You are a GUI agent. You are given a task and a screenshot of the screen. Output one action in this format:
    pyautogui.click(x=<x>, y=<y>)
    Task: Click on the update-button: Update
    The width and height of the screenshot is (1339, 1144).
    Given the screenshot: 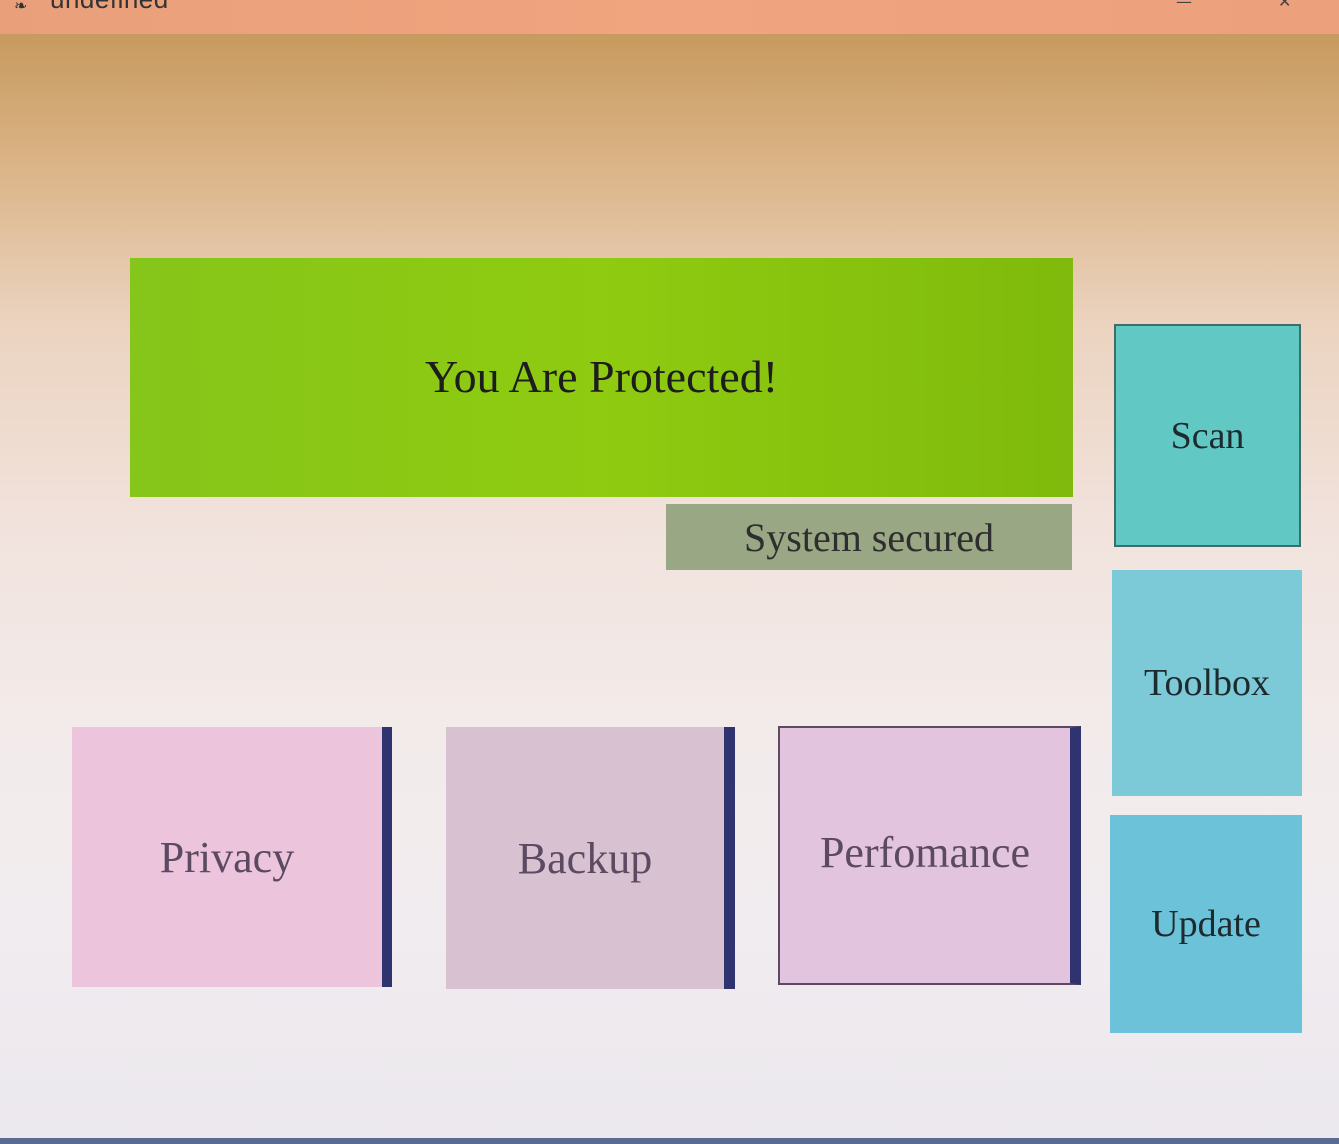 What is the action you would take?
    pyautogui.click(x=1206, y=924)
    